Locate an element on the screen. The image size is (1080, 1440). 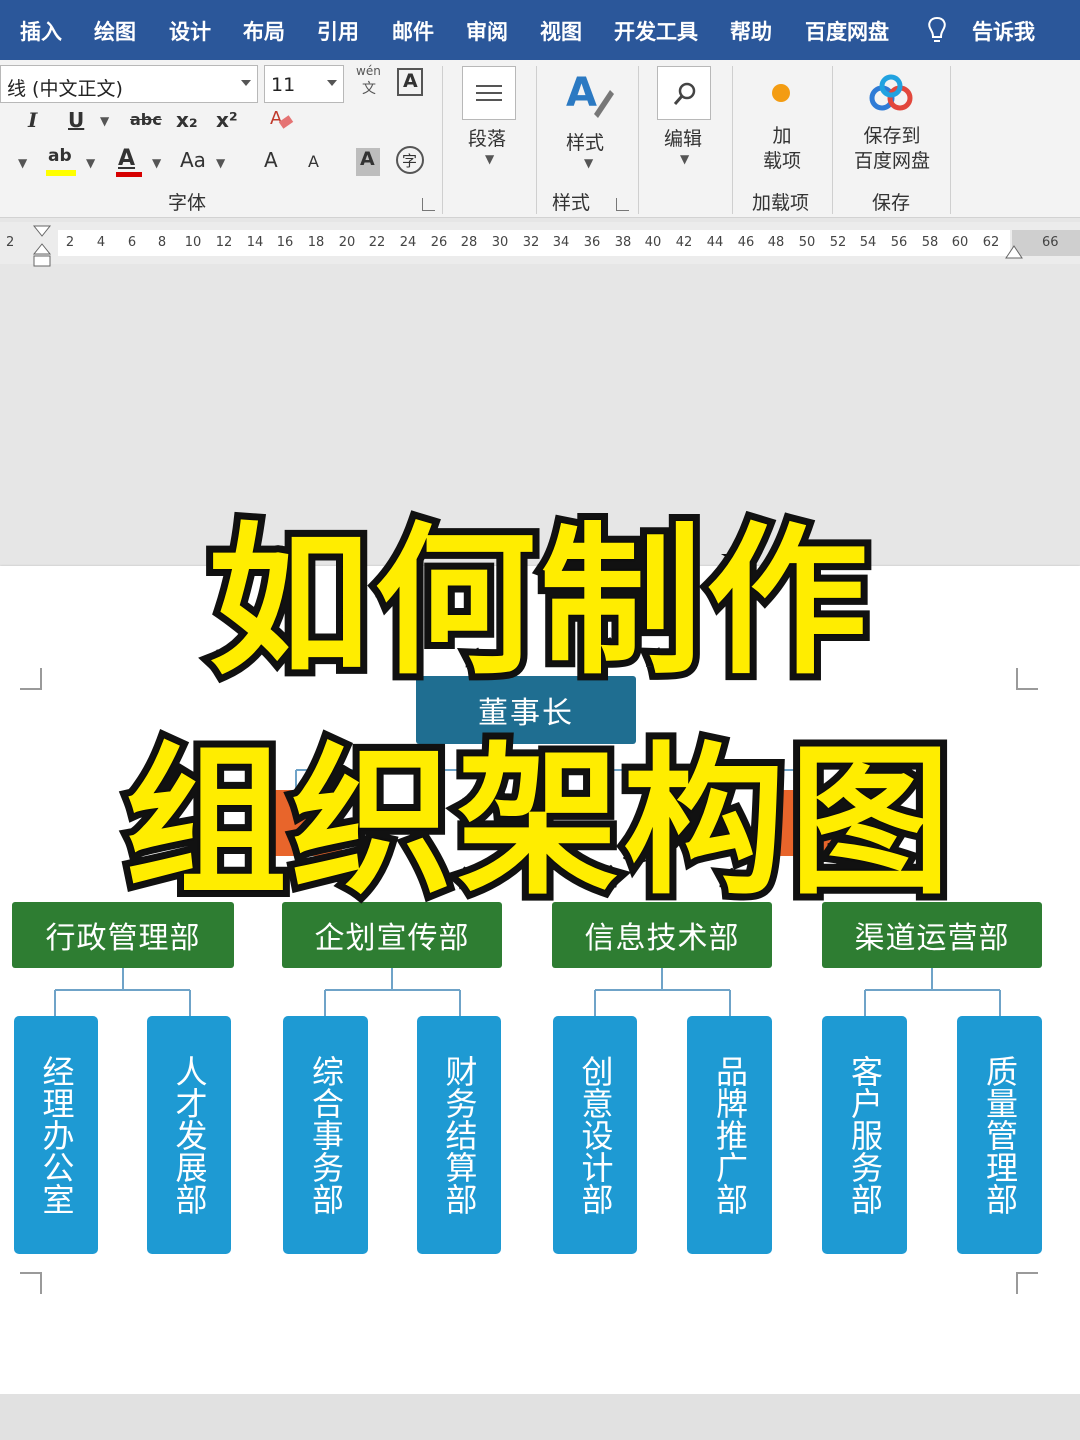
status-area is located at coordinates (540, 1417).